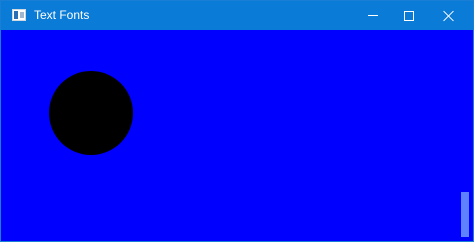  What do you see at coordinates (91, 113) in the screenshot?
I see `black-circle` at bounding box center [91, 113].